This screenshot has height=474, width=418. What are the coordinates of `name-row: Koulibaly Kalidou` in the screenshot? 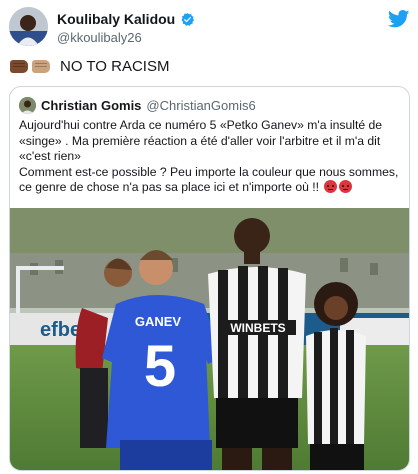 It's located at (126, 19).